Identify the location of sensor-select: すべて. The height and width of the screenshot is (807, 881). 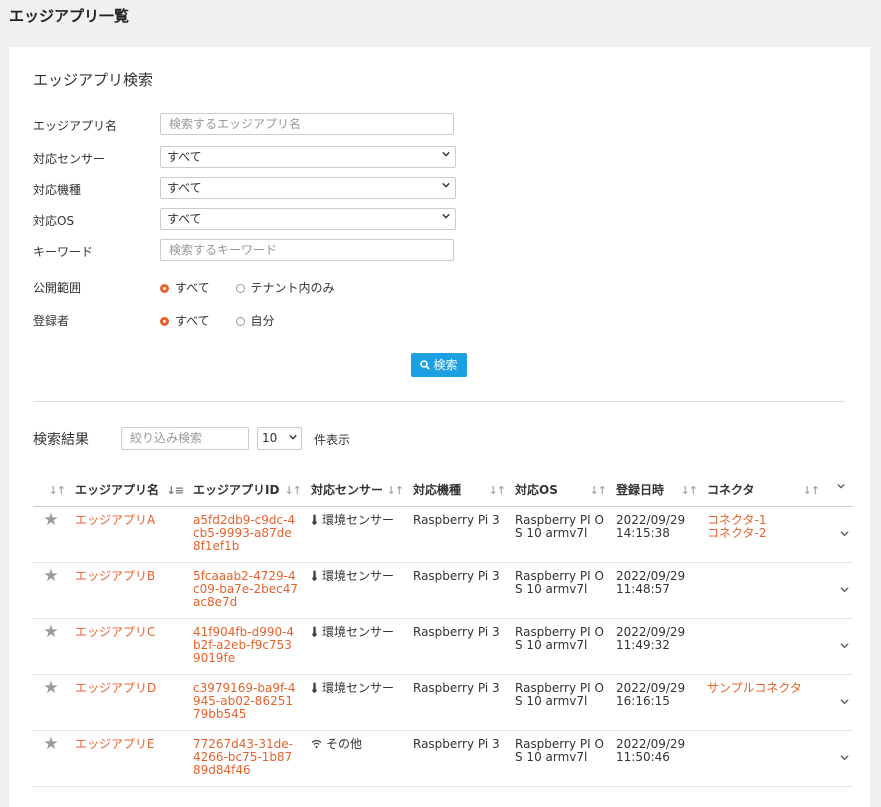
(308, 157).